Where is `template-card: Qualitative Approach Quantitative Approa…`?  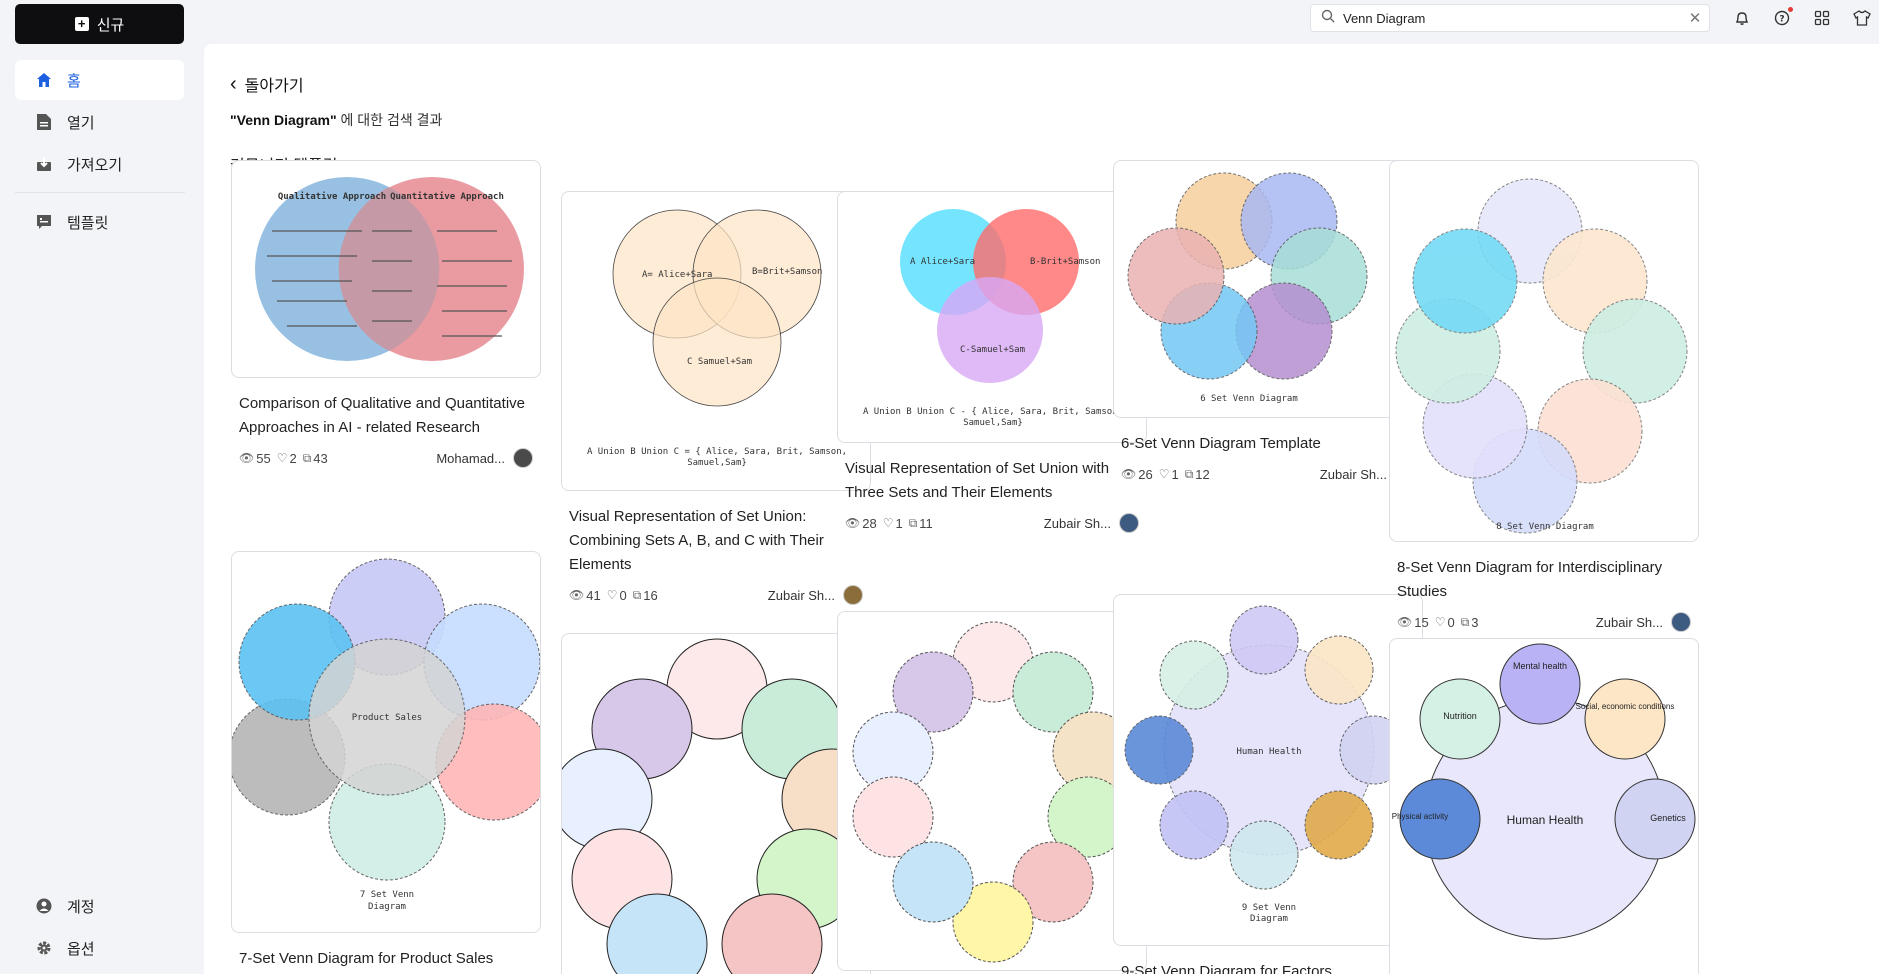 template-card: Qualitative Approach Quantitative Approa… is located at coordinates (386, 314).